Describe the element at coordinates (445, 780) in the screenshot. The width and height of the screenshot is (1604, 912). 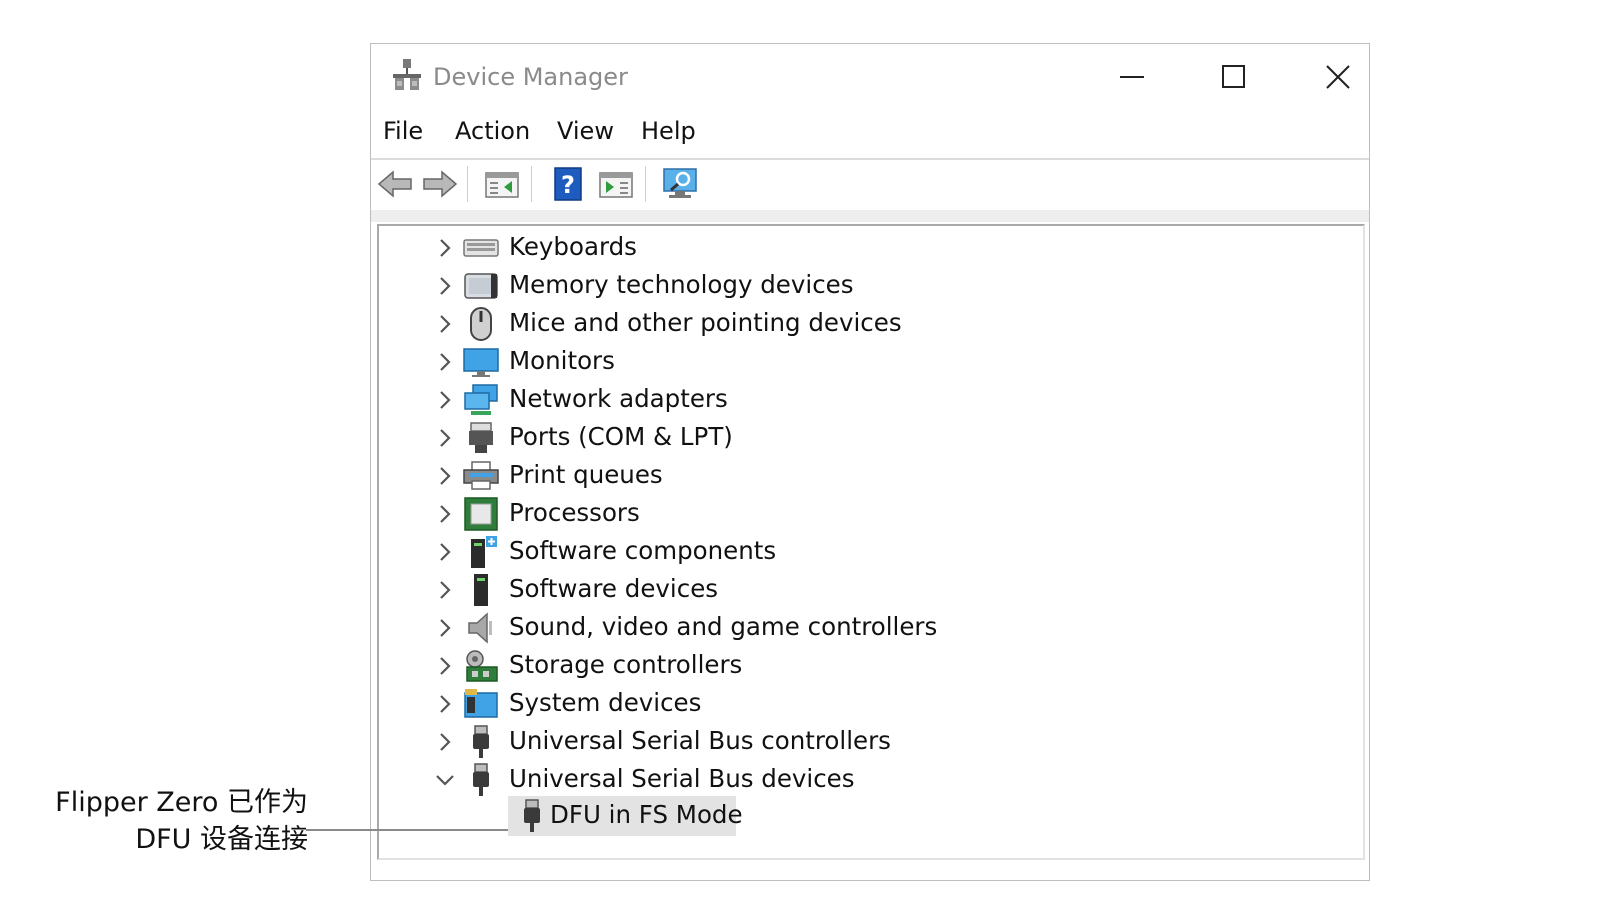
I see `chevron-down-icon` at that location.